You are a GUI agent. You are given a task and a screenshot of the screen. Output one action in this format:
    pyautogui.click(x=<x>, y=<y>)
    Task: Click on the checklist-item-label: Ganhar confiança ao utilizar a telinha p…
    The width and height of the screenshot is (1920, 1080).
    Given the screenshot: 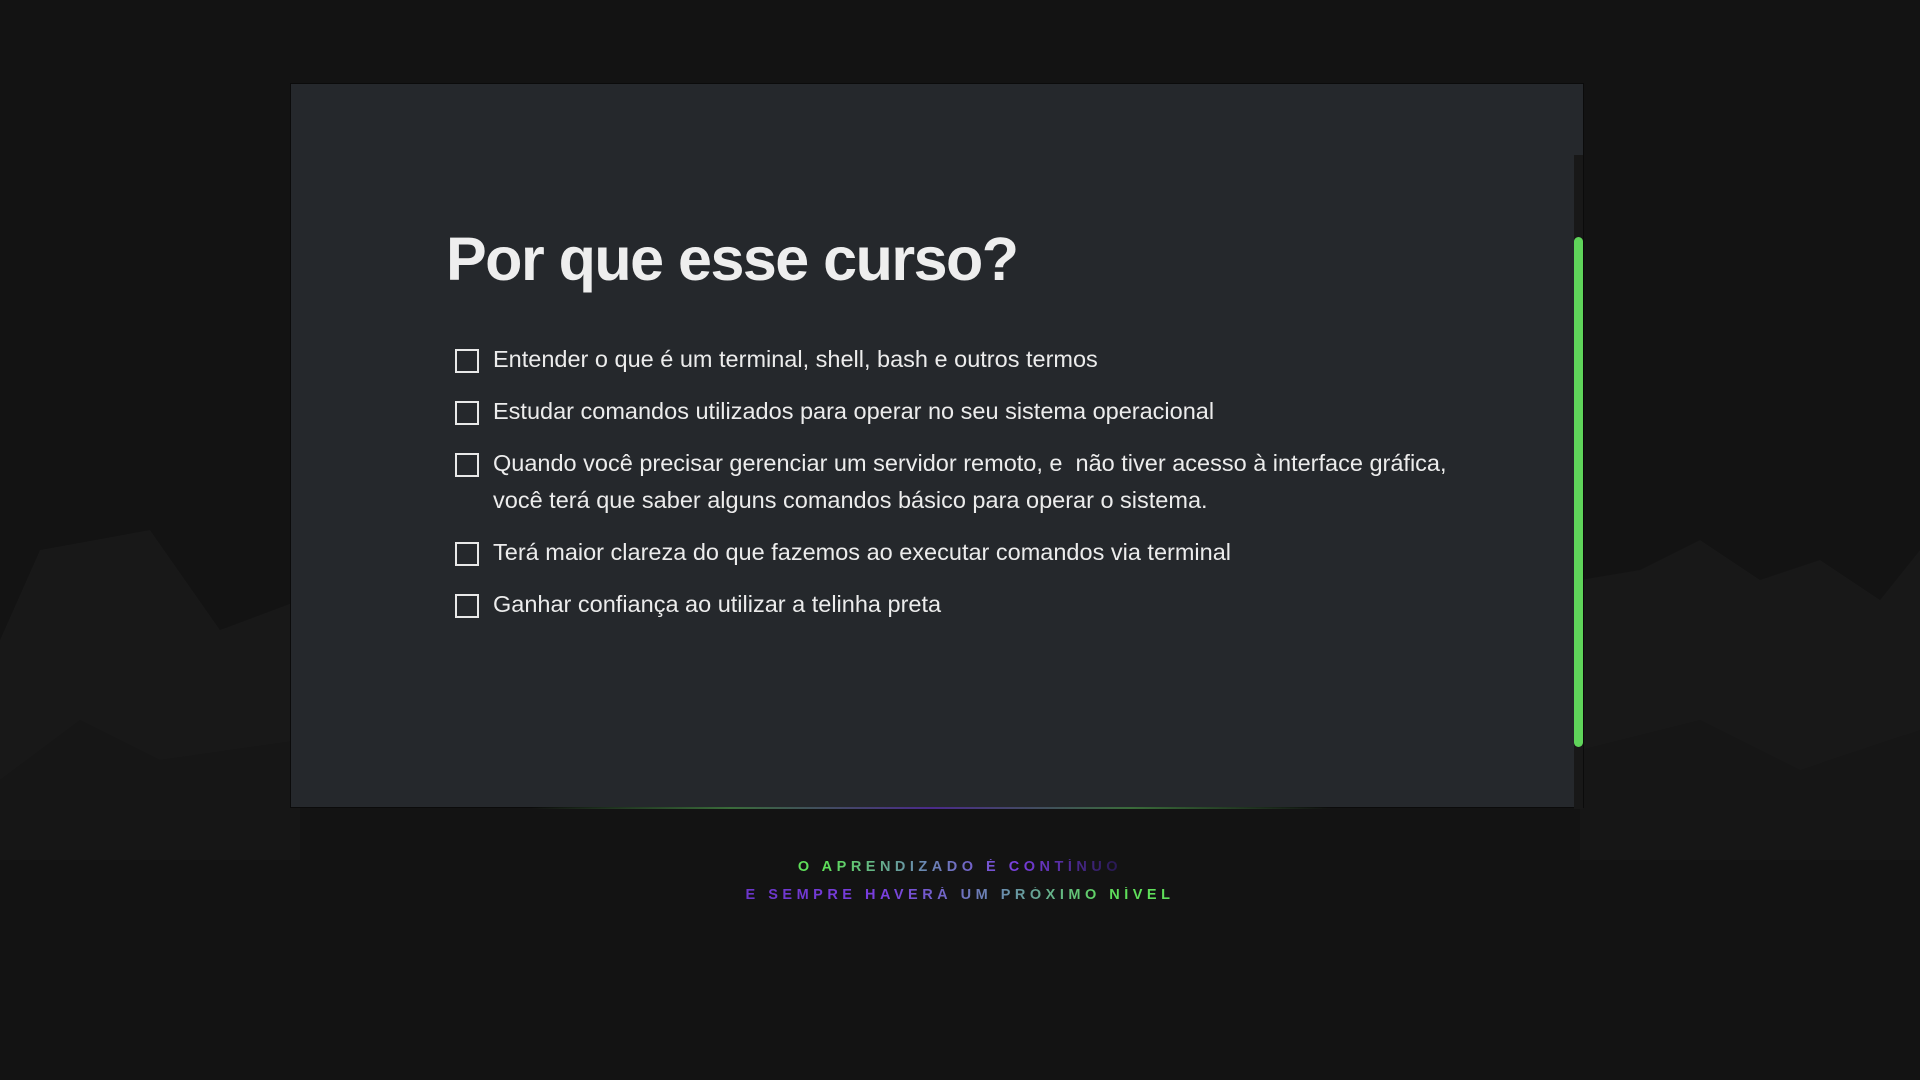 What is the action you would take?
    pyautogui.click(x=717, y=604)
    